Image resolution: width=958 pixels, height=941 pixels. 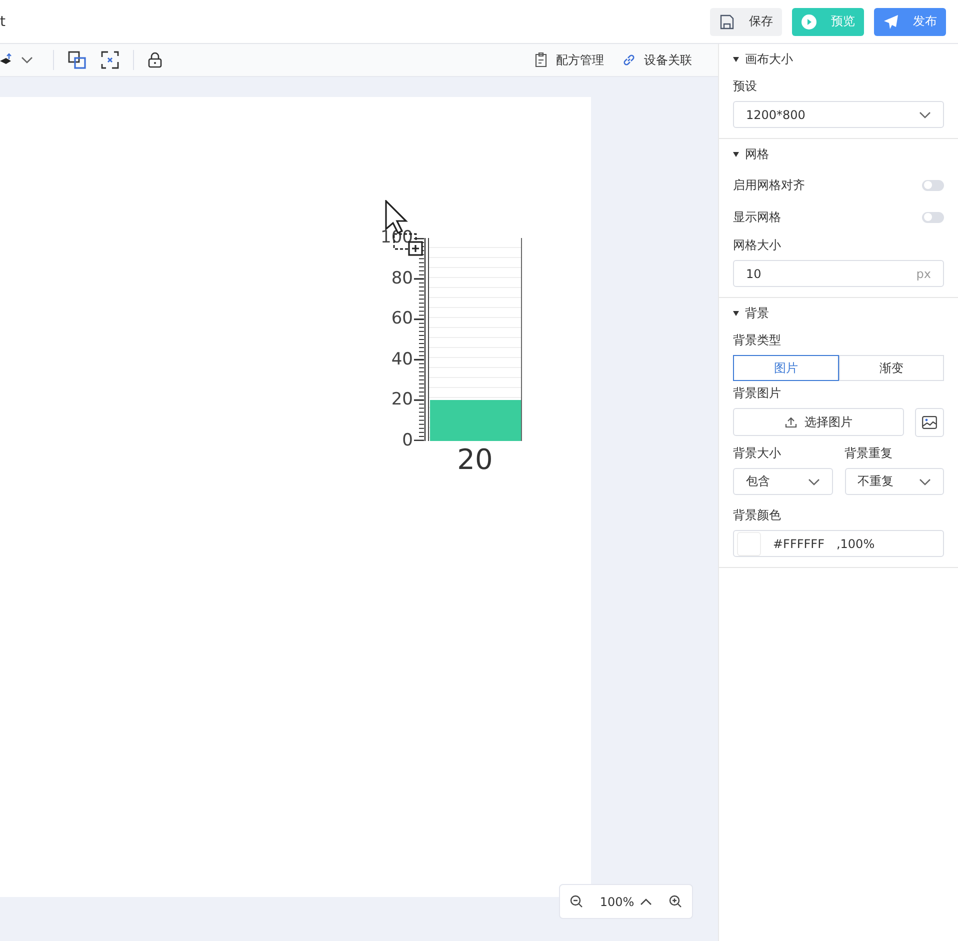 What do you see at coordinates (657, 60) in the screenshot?
I see `device-link: 设备关联` at bounding box center [657, 60].